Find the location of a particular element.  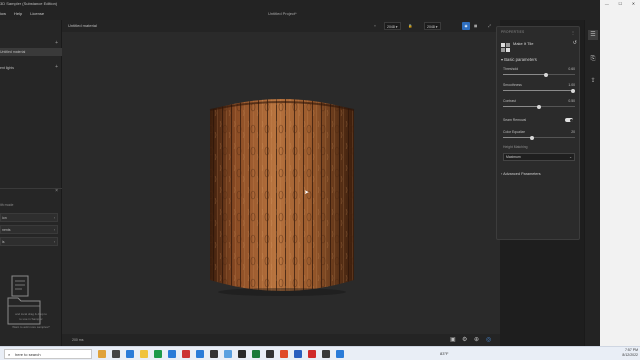

param-label: Threshold is located at coordinates (511, 69).